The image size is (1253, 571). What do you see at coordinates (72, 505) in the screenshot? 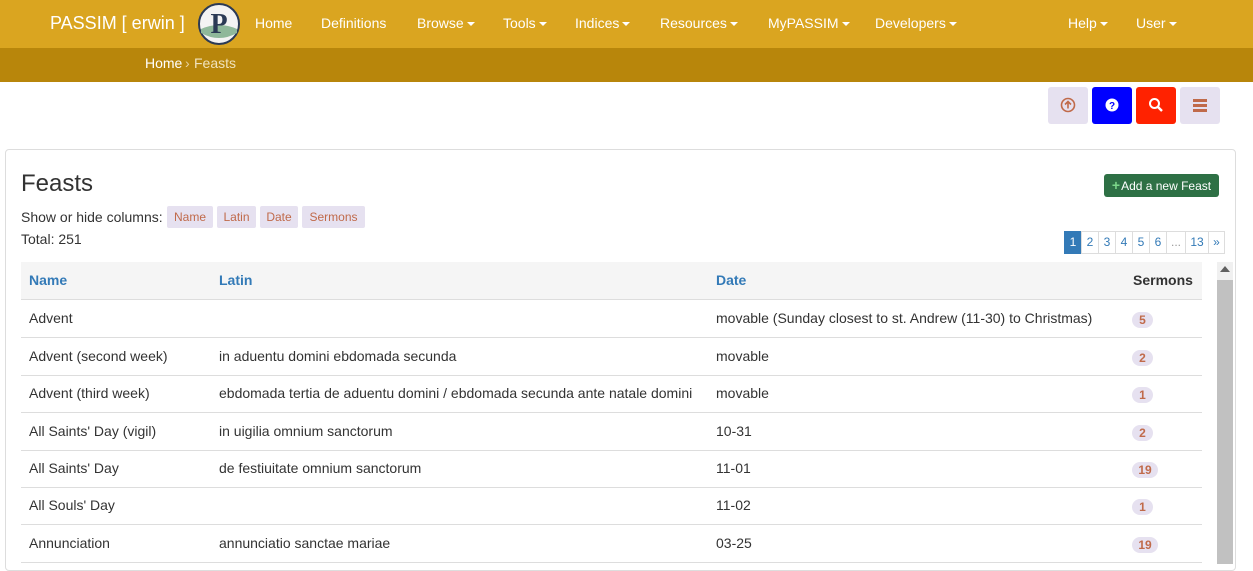
I see `cell-name: All Souls' Day` at bounding box center [72, 505].